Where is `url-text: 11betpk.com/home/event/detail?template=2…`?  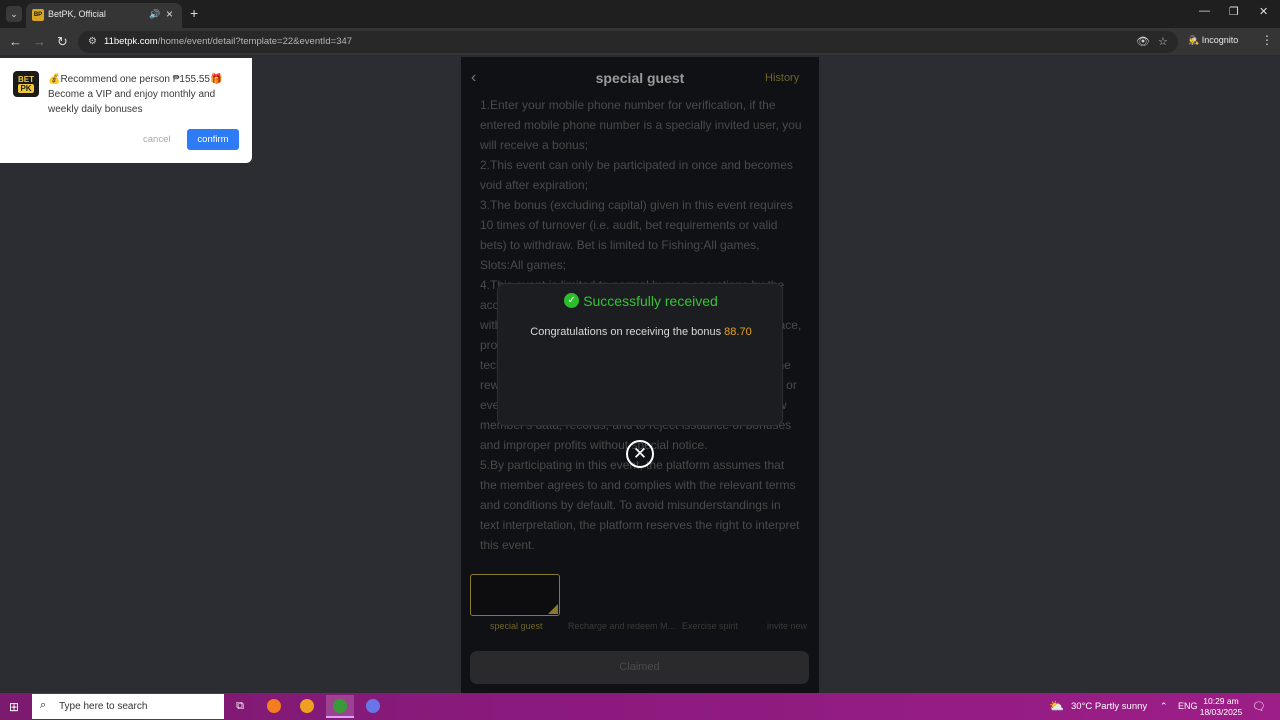
url-text: 11betpk.com/home/event/detail?template=2… is located at coordinates (228, 41).